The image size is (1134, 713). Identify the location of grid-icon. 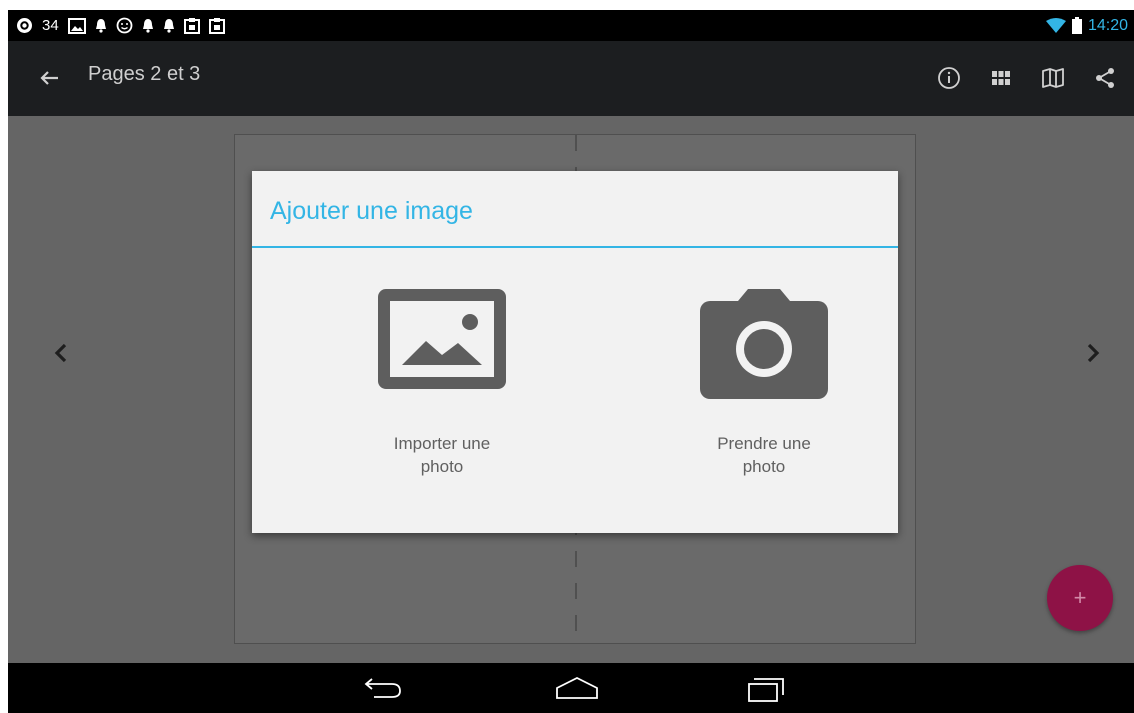
(1001, 78).